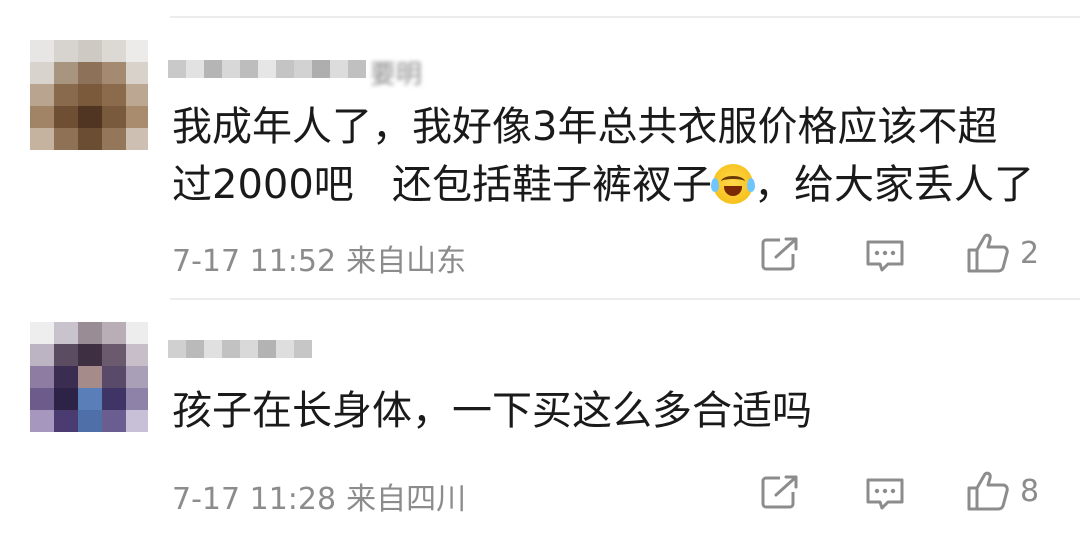  Describe the element at coordinates (1030, 491) in the screenshot. I see `like-count: 8` at that location.